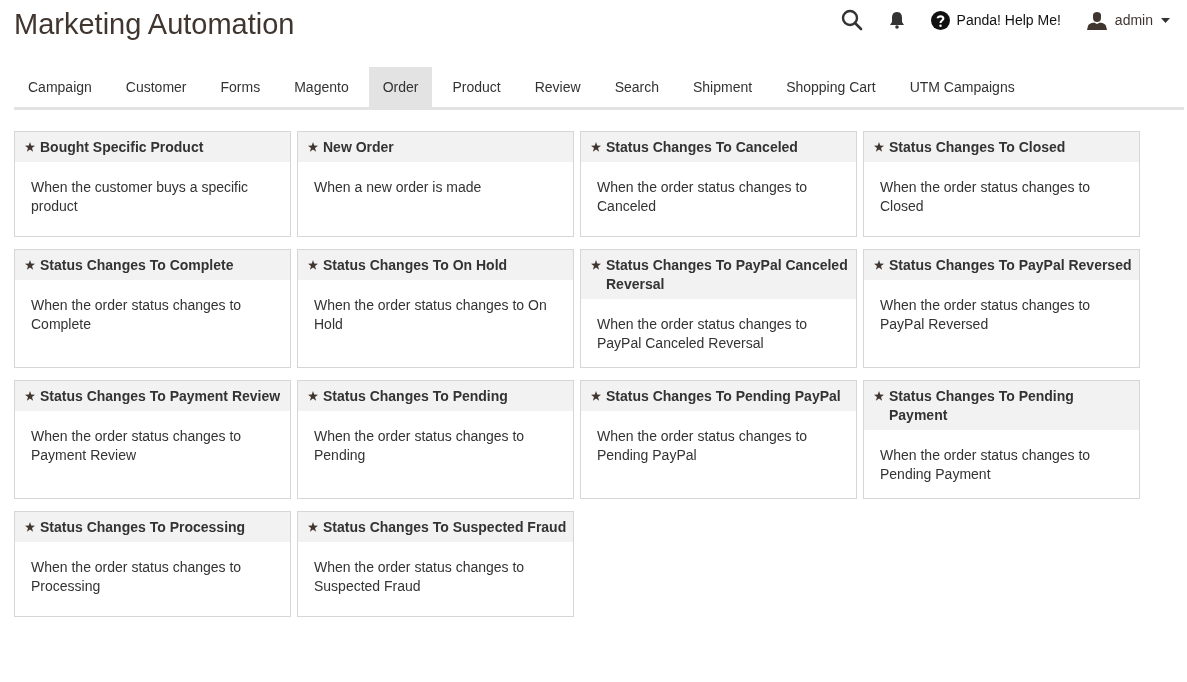  What do you see at coordinates (137, 265) in the screenshot?
I see `card-title: Status Changes To Complete` at bounding box center [137, 265].